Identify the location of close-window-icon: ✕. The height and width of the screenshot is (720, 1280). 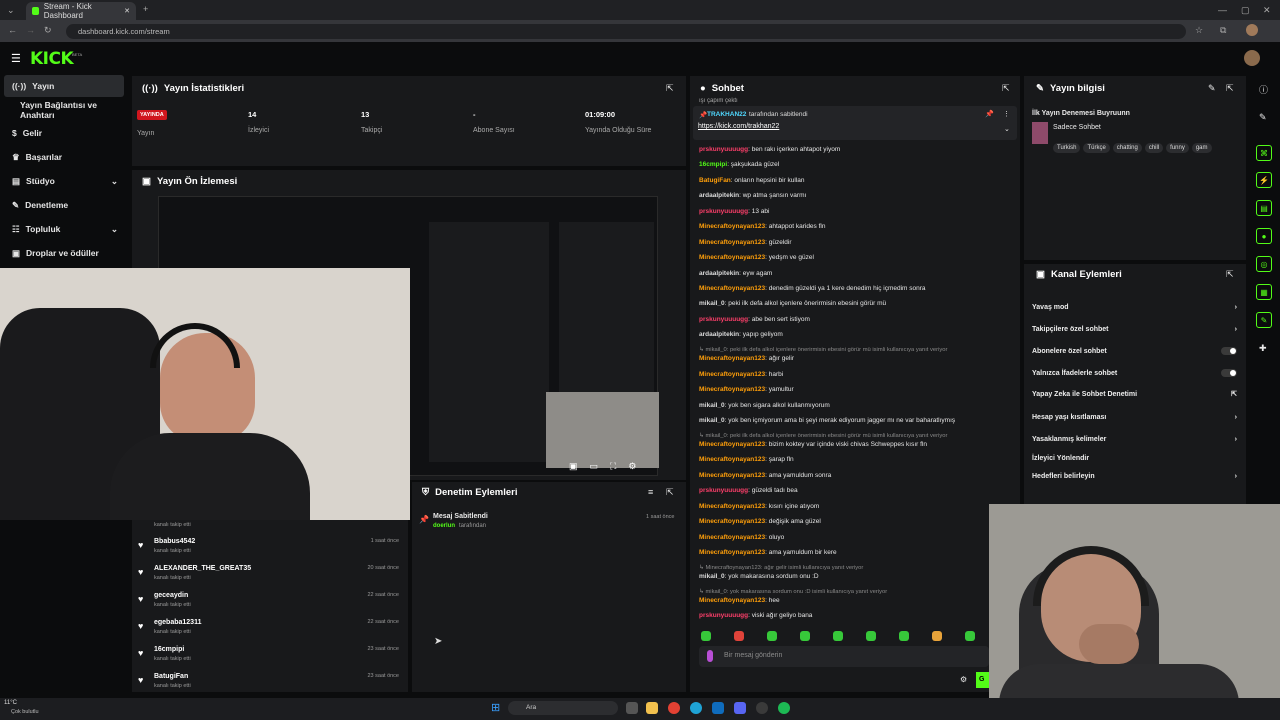
(1267, 10).